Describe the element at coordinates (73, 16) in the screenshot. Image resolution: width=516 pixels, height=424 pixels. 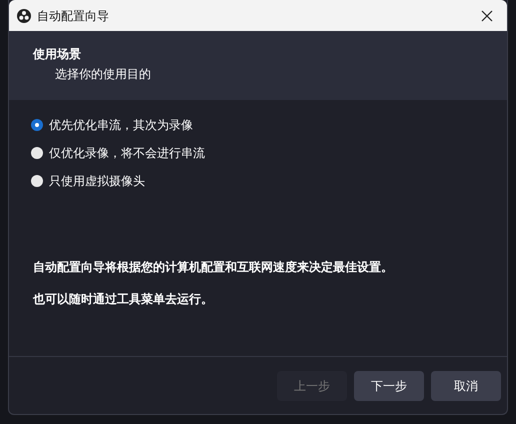
I see `window-title: 自动配置向导` at that location.